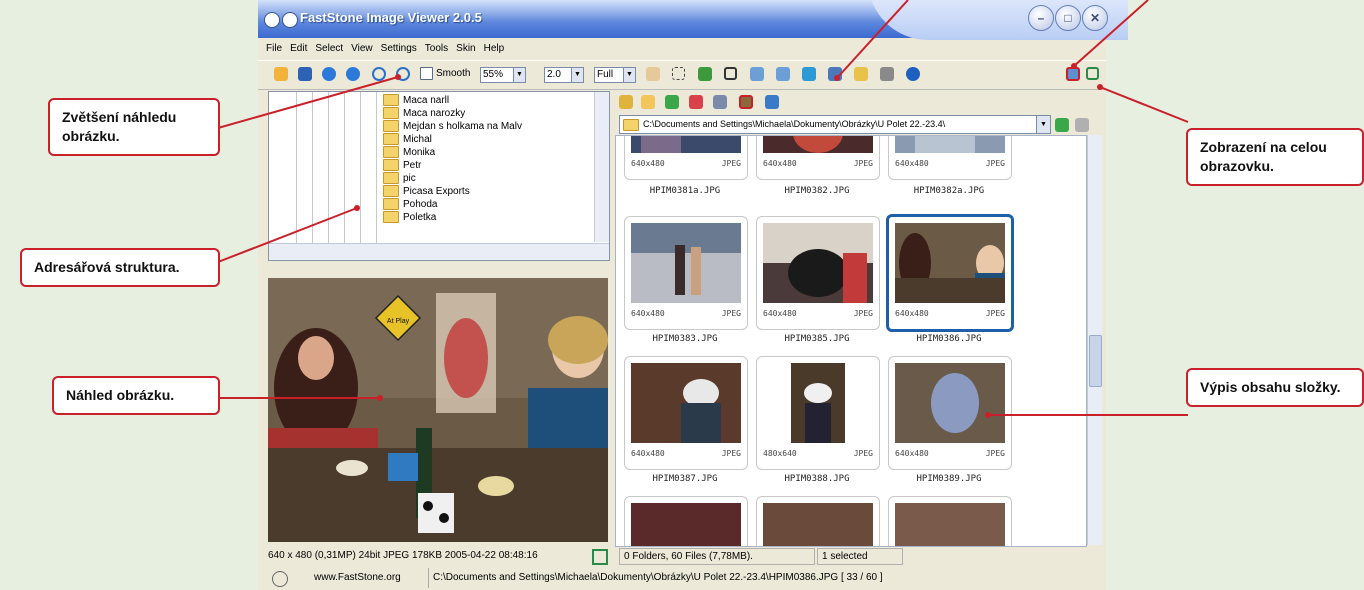 The height and width of the screenshot is (590, 1364). I want to click on callout-listing: Výpis obsahu složky., so click(1275, 387).